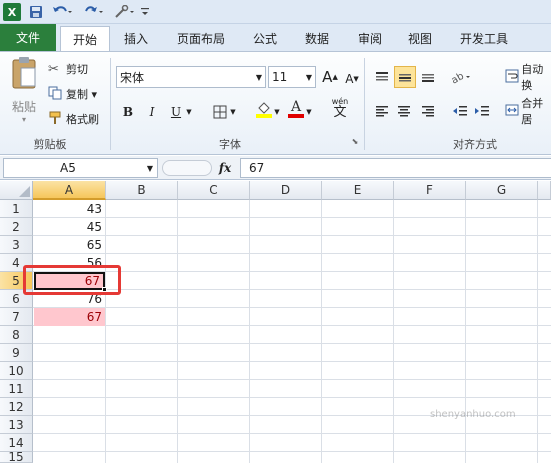 The width and height of the screenshot is (551, 463). I want to click on column-header-d: D, so click(286, 190).